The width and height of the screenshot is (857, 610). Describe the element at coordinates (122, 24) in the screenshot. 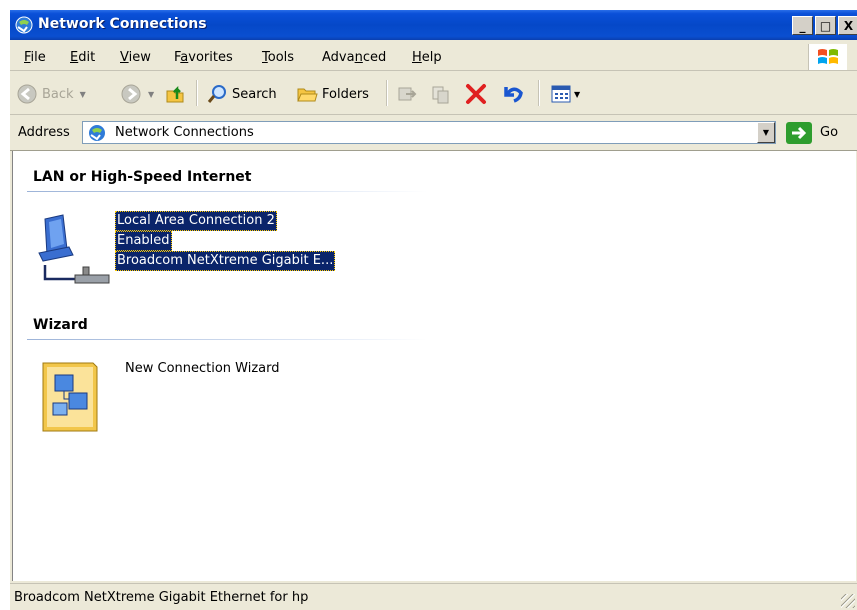

I see `window-title: Network Connections` at that location.